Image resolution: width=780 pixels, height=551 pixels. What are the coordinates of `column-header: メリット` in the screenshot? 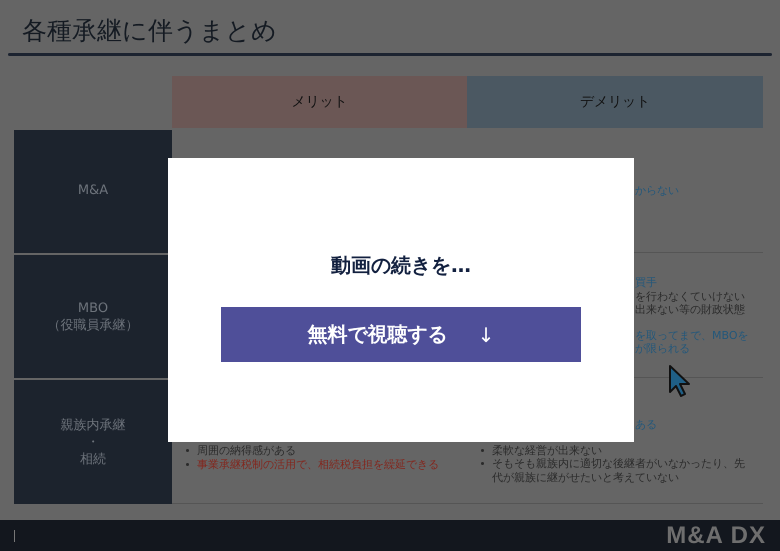 It's located at (319, 102).